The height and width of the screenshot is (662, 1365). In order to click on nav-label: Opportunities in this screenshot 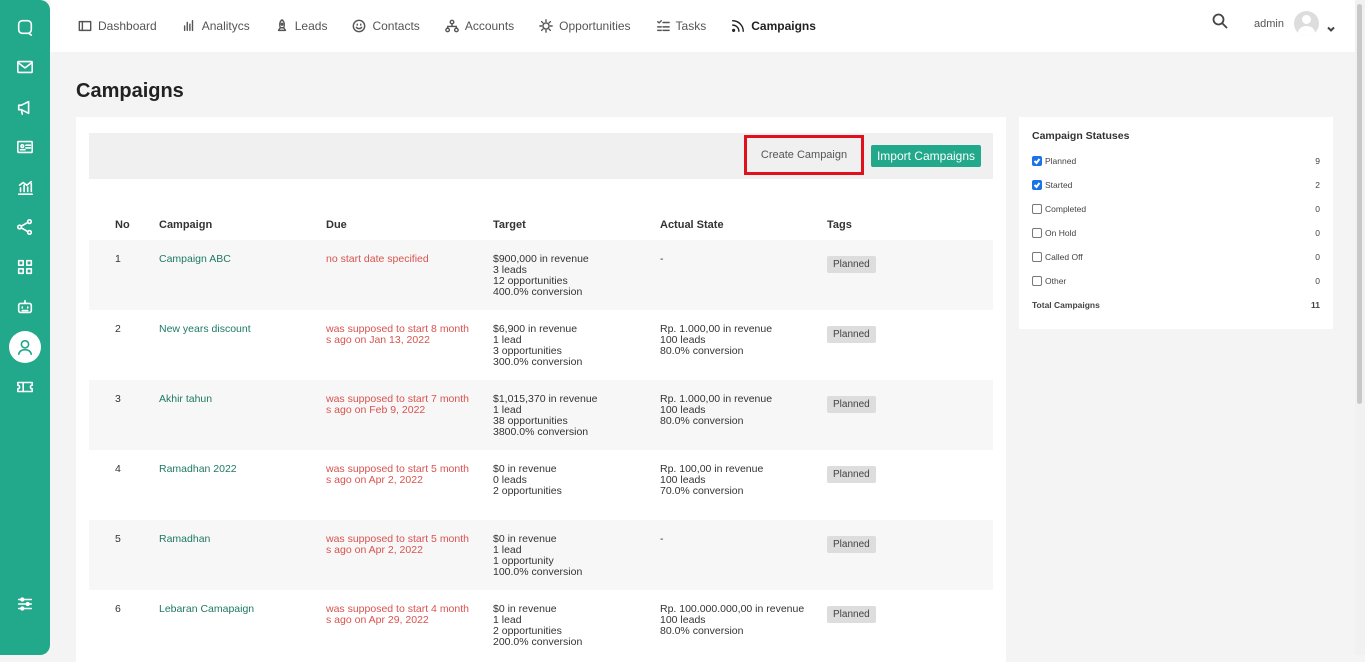, I will do `click(595, 26)`.